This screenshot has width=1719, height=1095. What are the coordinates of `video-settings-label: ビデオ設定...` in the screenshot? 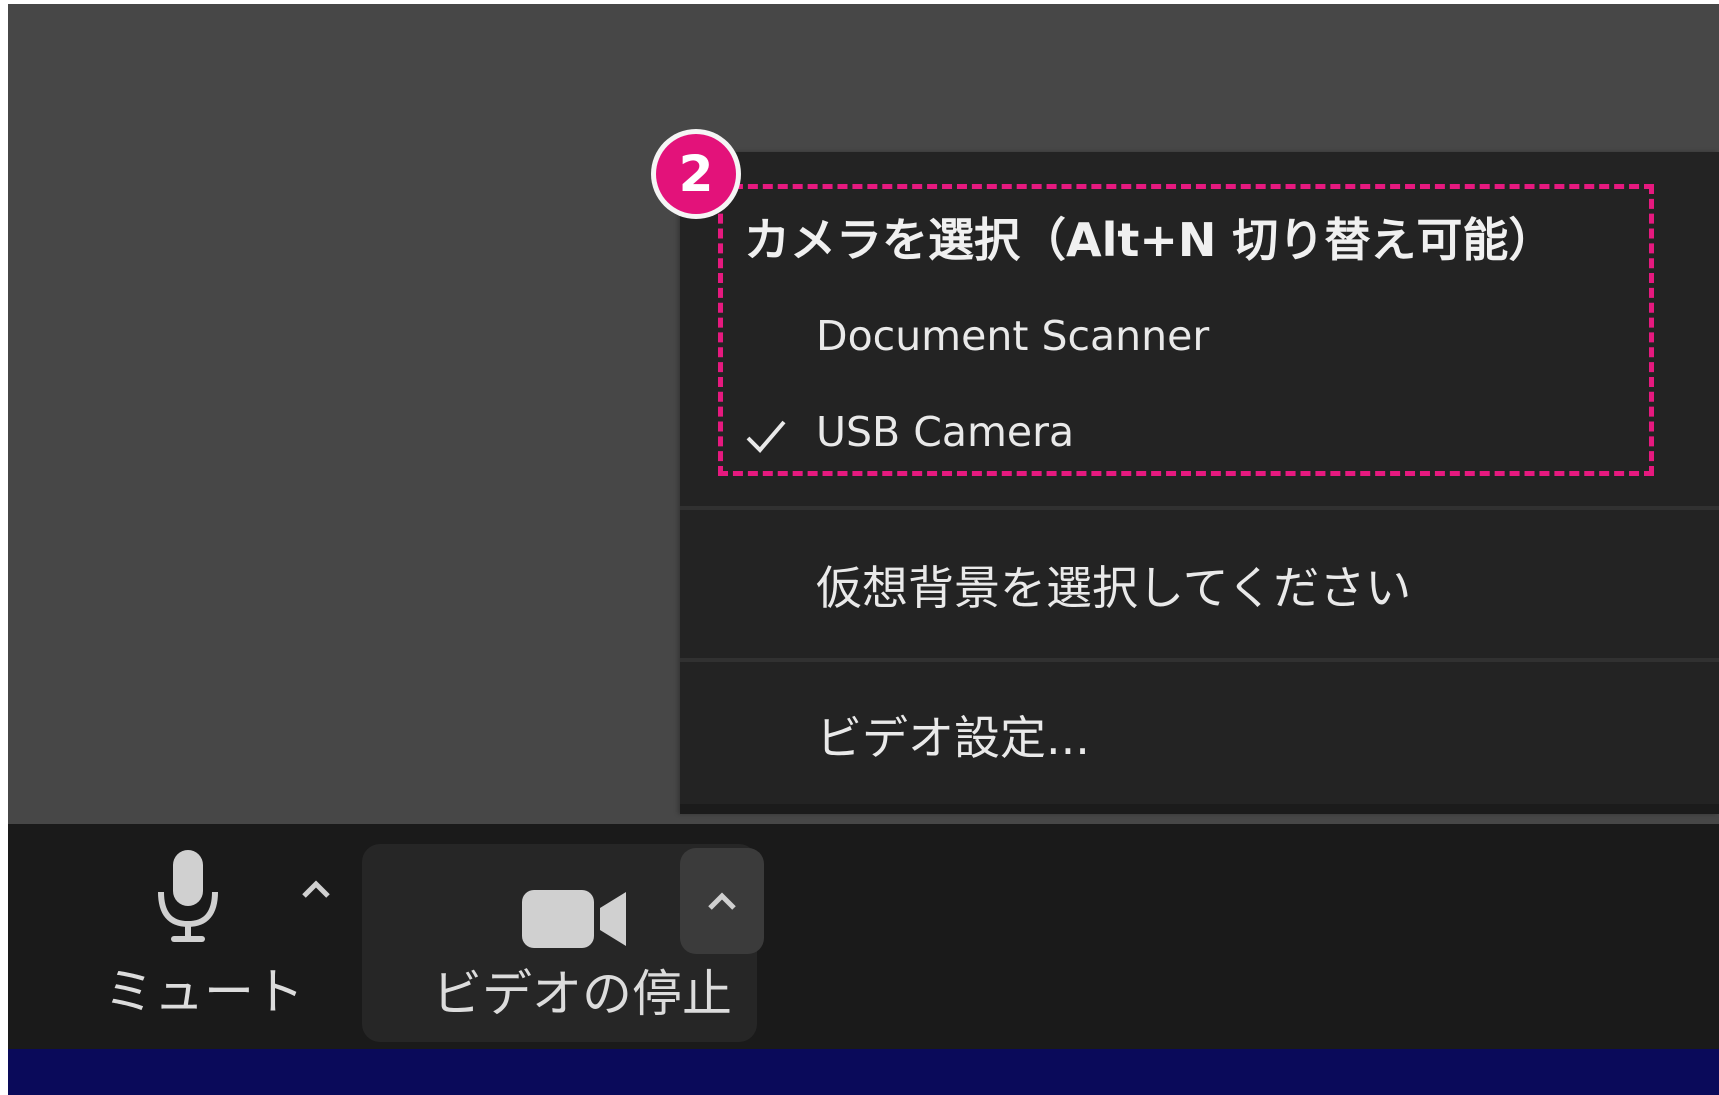 It's located at (953, 738).